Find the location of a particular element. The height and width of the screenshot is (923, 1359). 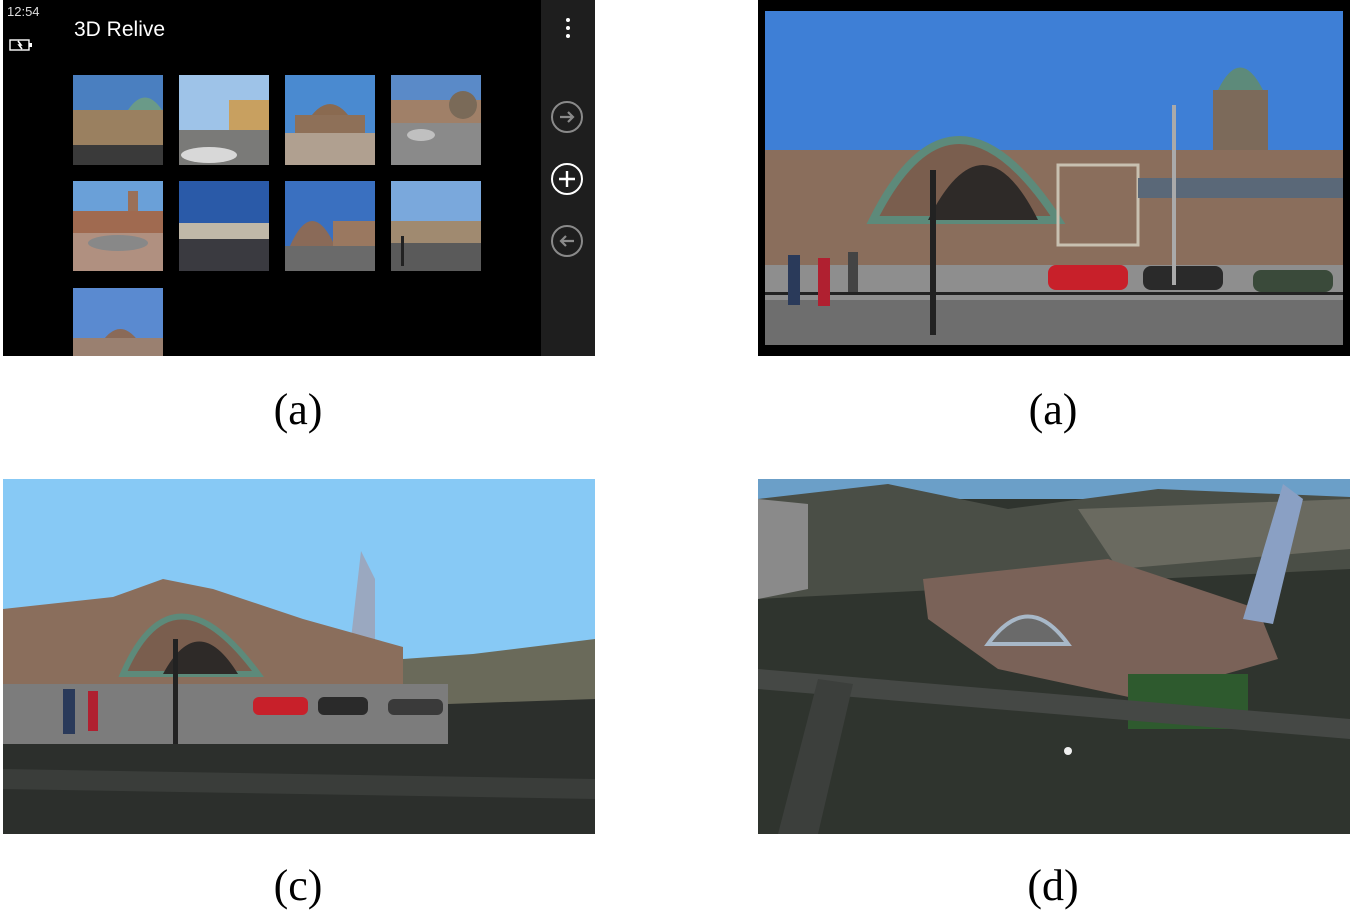

caption-d: (d) is located at coordinates (1053, 885).